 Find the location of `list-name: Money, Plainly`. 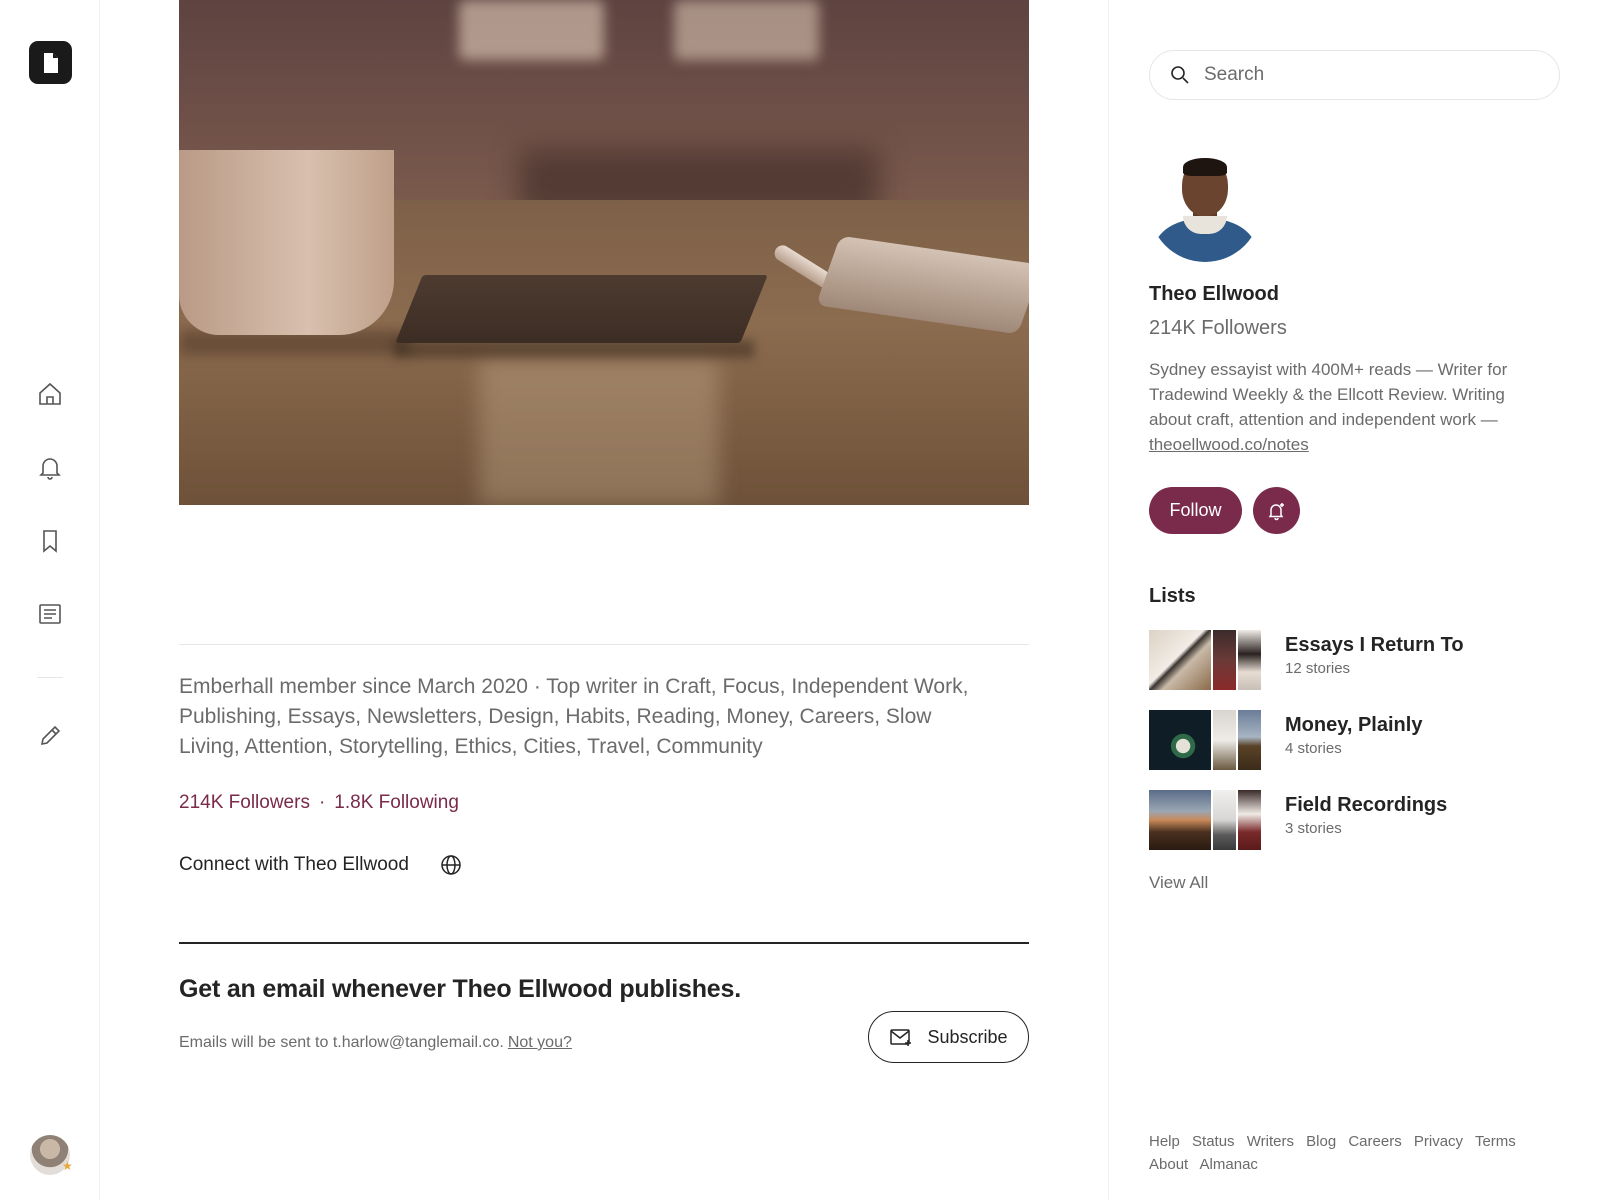

list-name: Money, Plainly is located at coordinates (1354, 725).